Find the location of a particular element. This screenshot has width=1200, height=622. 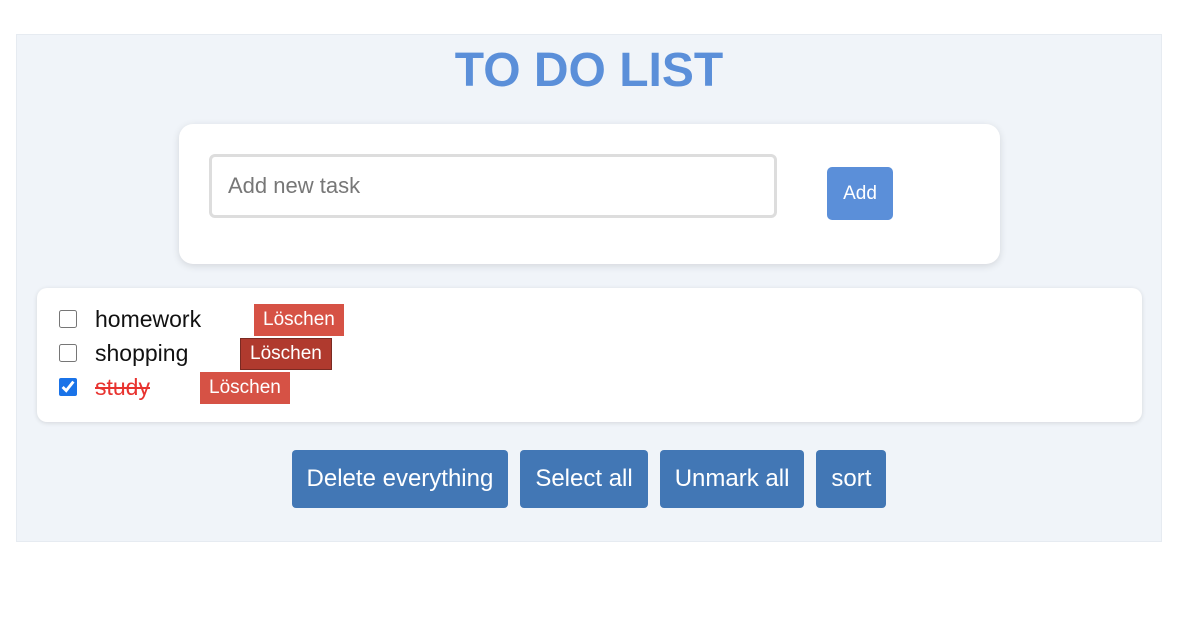

task-label: homework is located at coordinates (148, 318).